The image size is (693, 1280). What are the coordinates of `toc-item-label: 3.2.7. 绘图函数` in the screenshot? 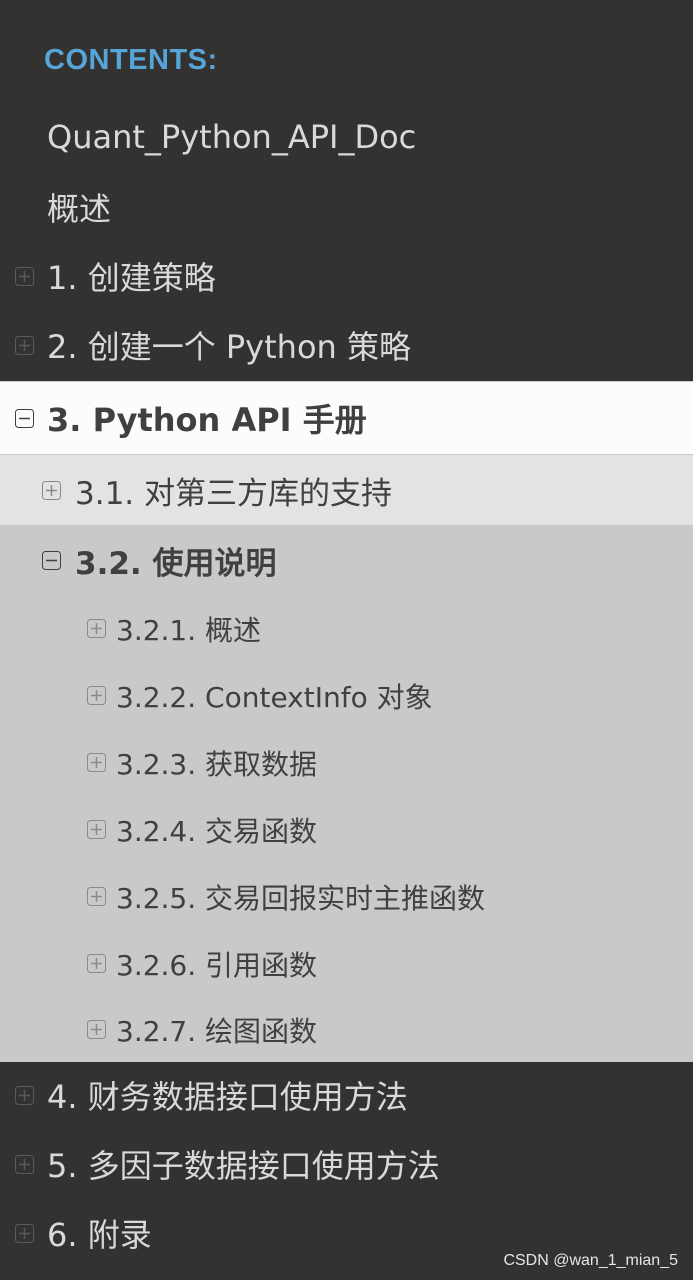 It's located at (217, 1031).